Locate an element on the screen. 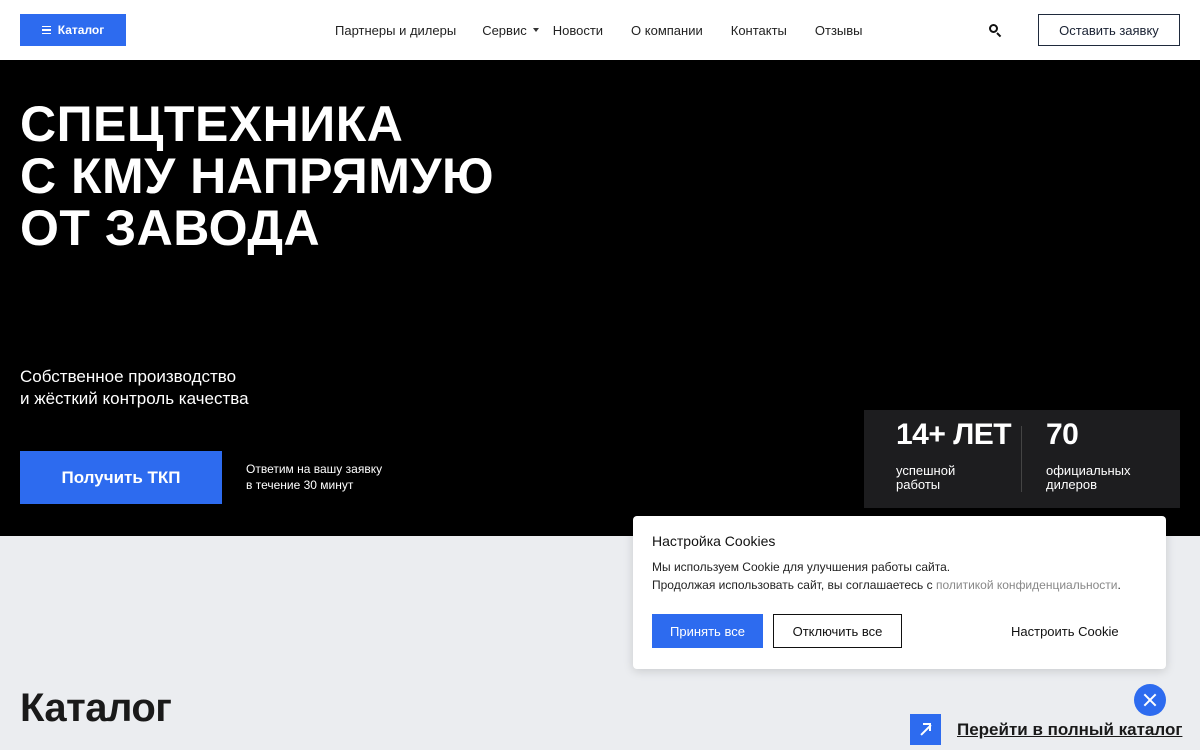  nav-item-reviews: Отзывы is located at coordinates (839, 30).